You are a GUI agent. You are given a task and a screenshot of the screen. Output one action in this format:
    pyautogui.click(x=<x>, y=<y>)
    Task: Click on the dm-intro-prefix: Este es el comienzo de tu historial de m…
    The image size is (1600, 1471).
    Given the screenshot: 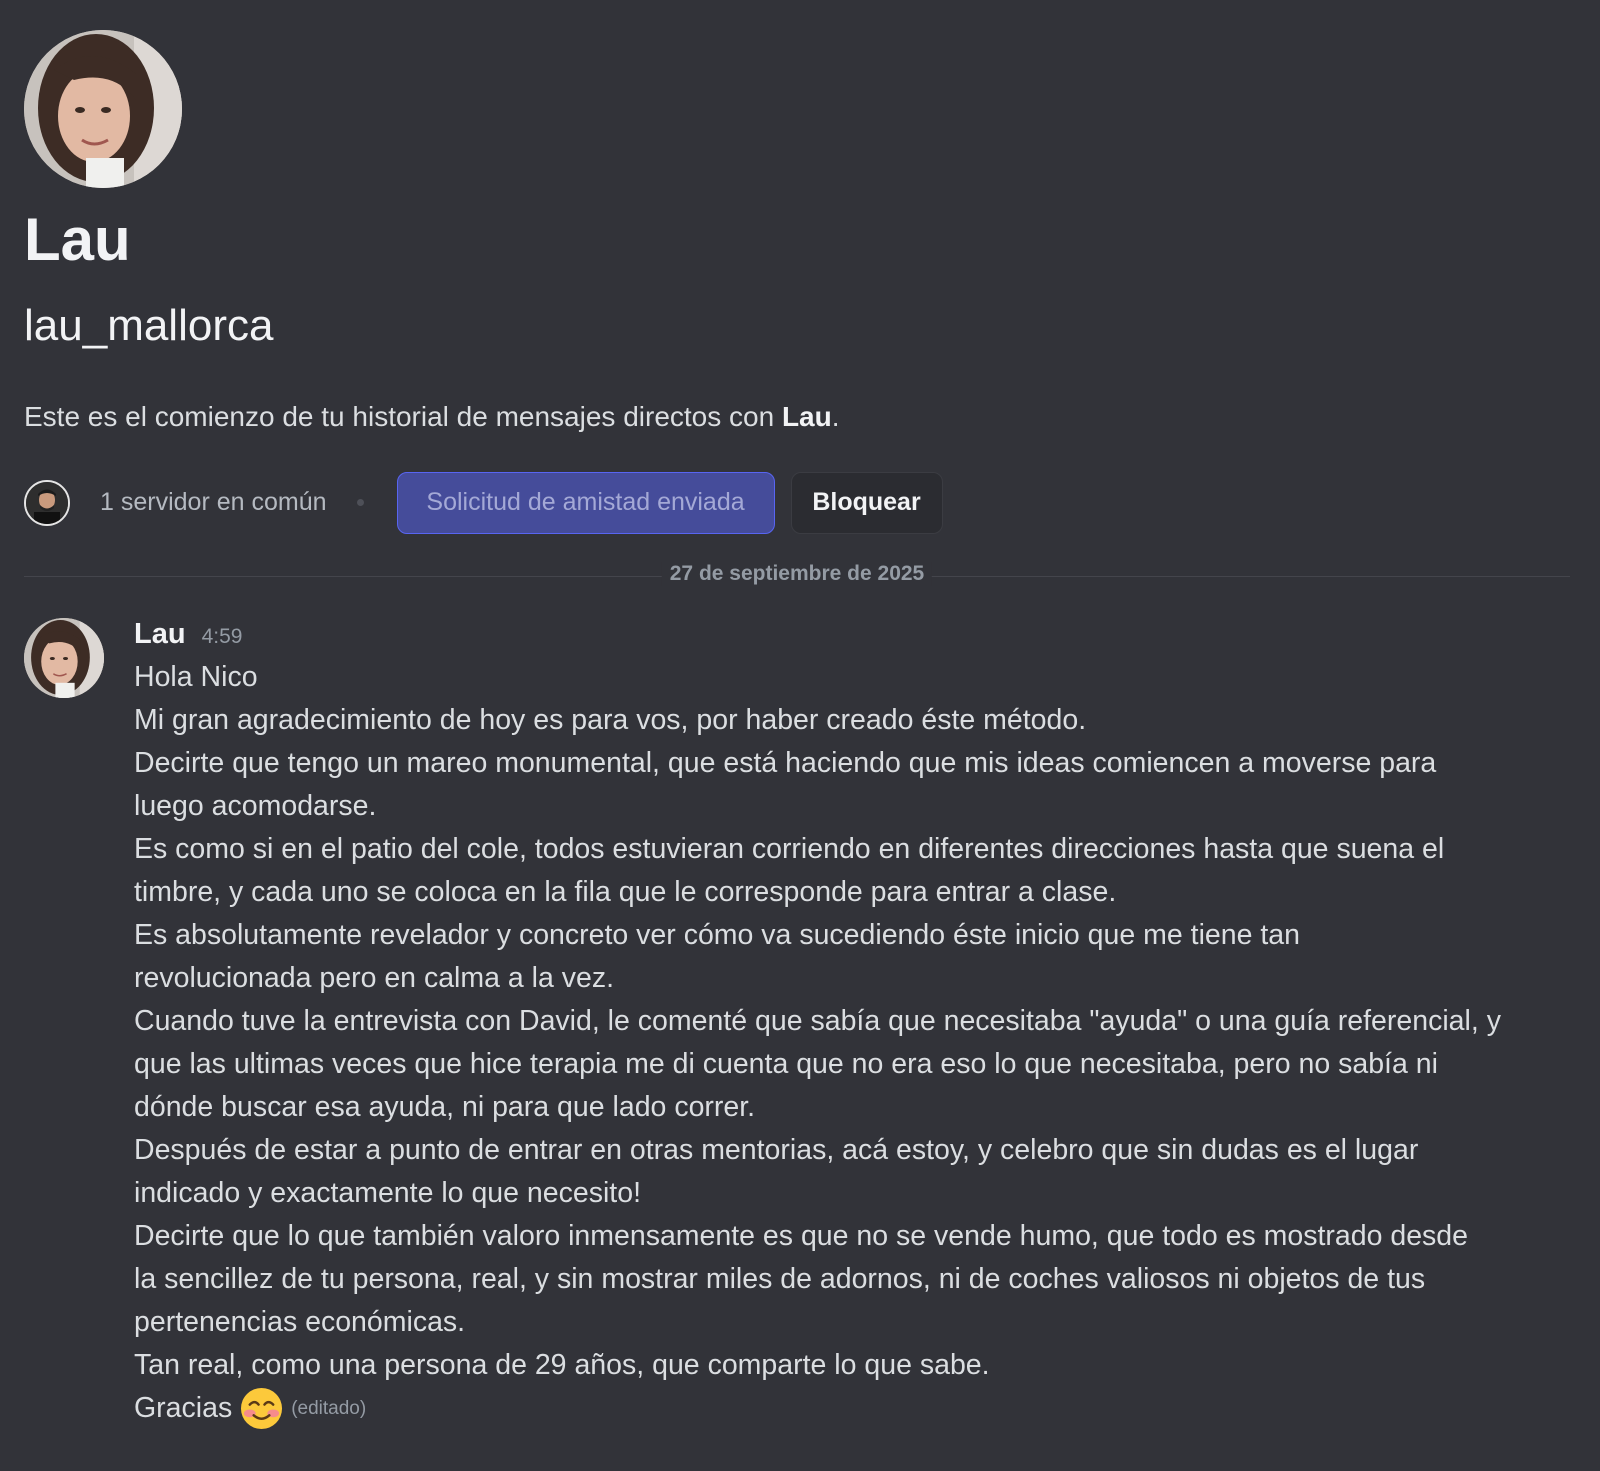 What is the action you would take?
    pyautogui.click(x=403, y=416)
    